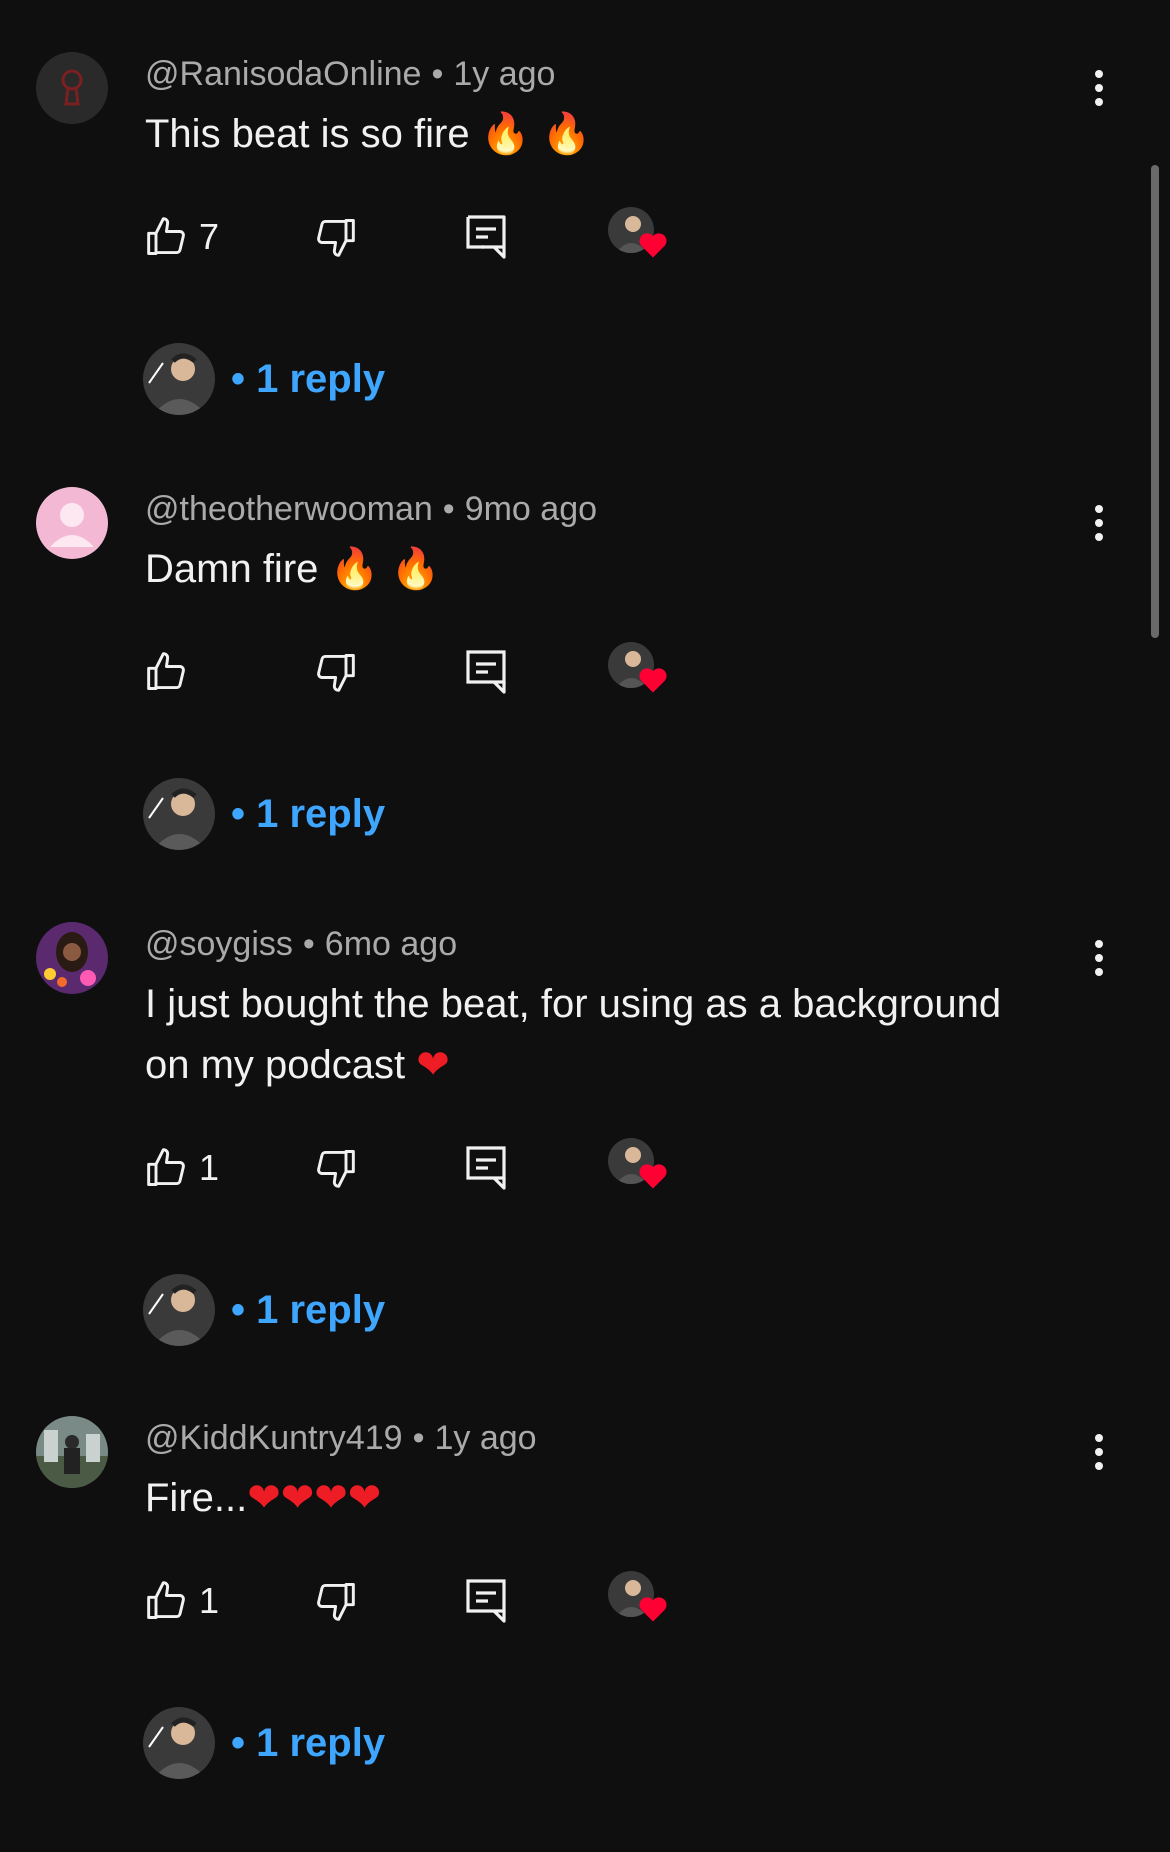 The height and width of the screenshot is (1852, 1170). I want to click on author-handle: @RanisodaOnline, so click(283, 74).